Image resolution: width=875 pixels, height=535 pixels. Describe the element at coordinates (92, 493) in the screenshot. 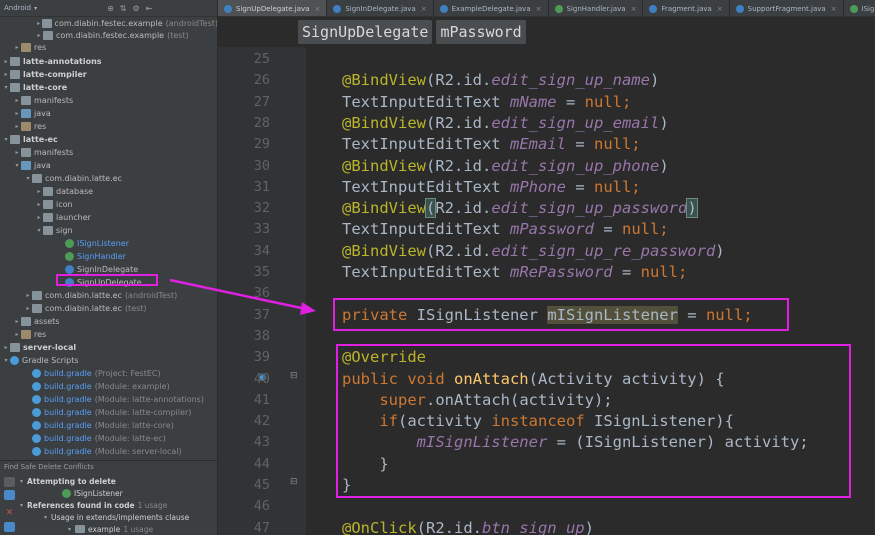

I see `delete-target-row: ISignListener` at that location.